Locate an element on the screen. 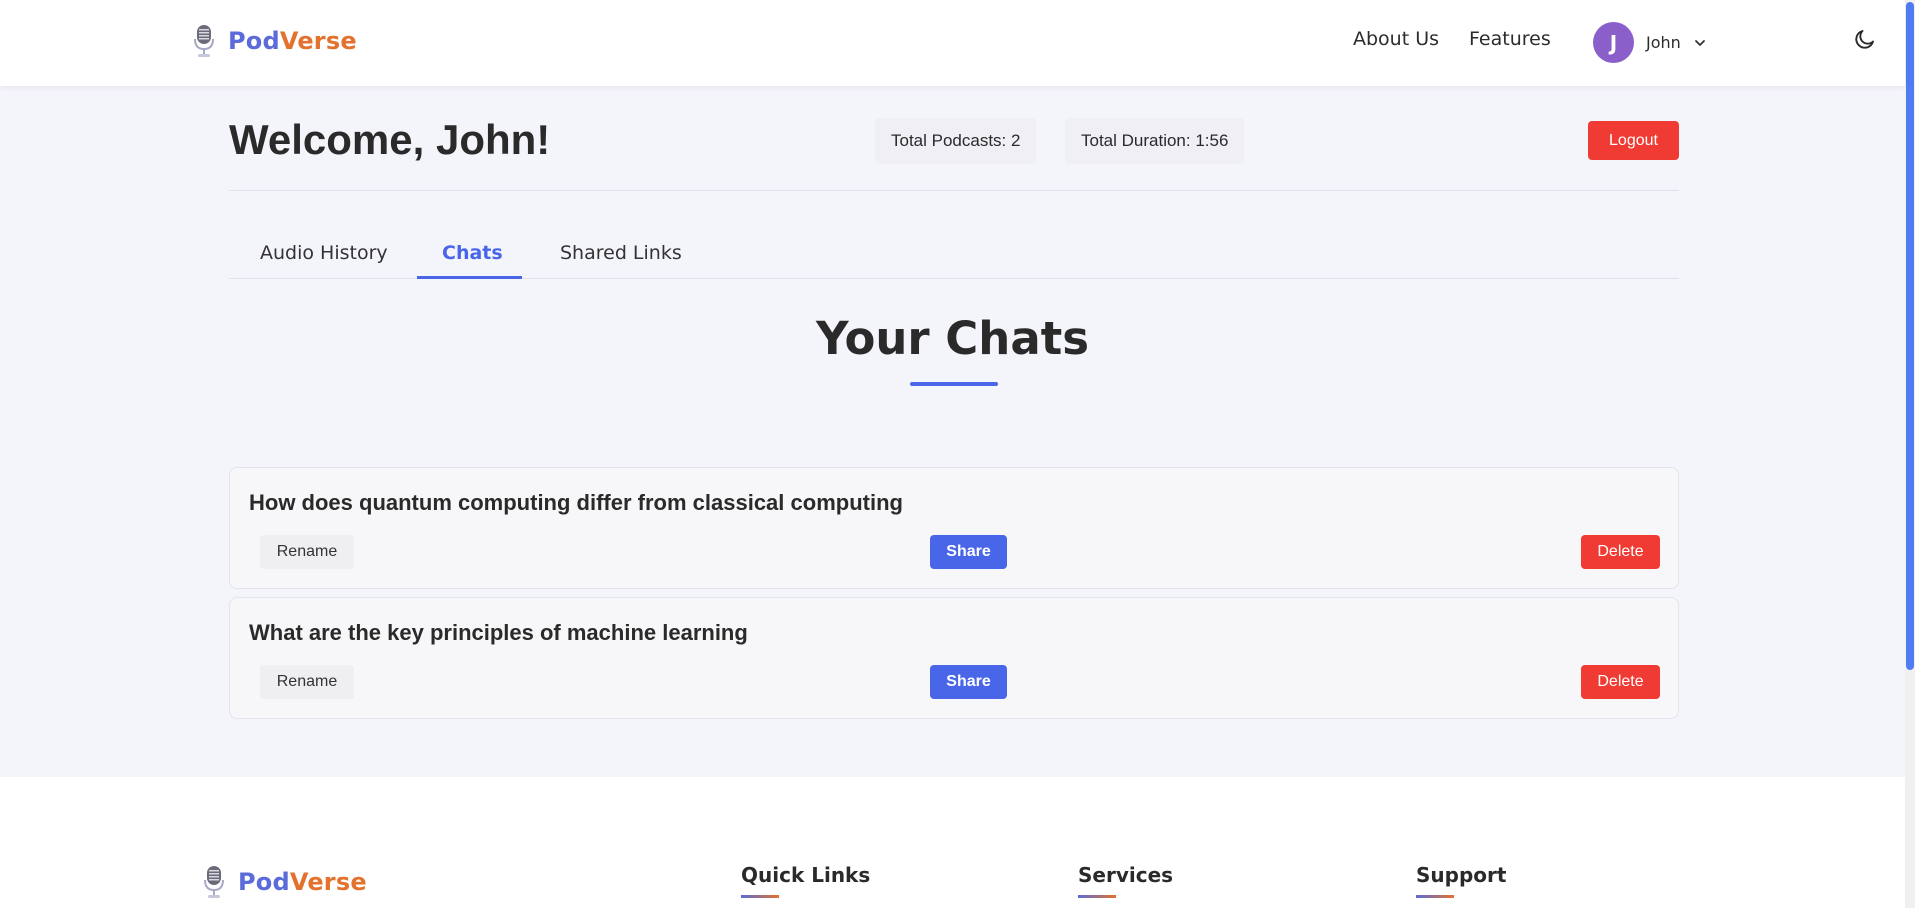 The height and width of the screenshot is (908, 1915). tab-shared-links: Shared Links is located at coordinates (621, 253).